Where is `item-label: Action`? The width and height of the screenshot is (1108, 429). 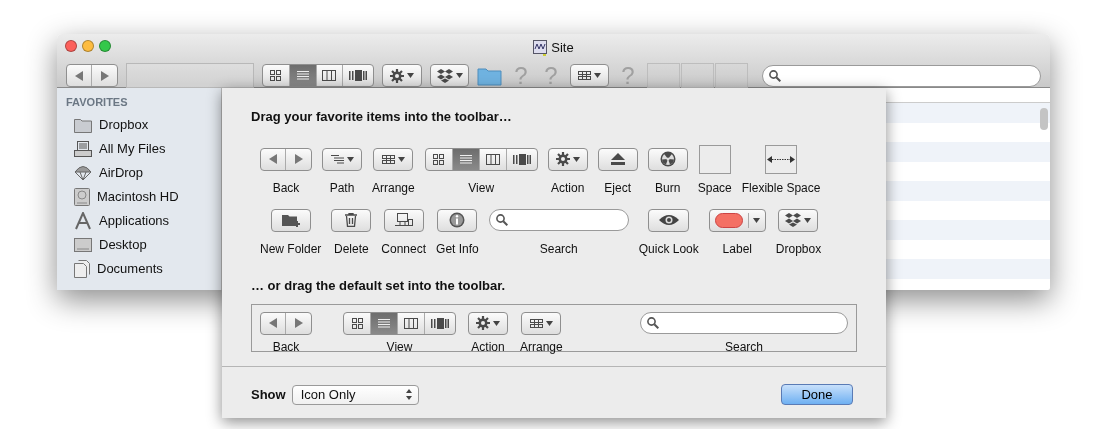
item-label: Action is located at coordinates (568, 188).